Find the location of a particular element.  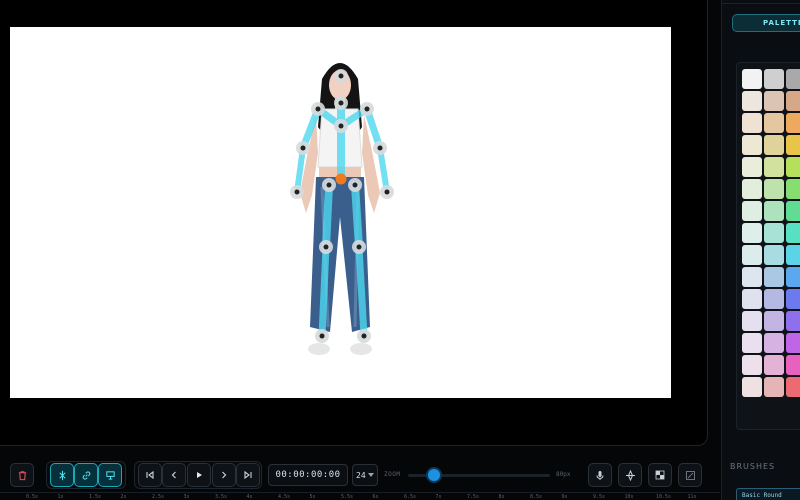

ruler-tick-label: 8.5s is located at coordinates (536, 497).